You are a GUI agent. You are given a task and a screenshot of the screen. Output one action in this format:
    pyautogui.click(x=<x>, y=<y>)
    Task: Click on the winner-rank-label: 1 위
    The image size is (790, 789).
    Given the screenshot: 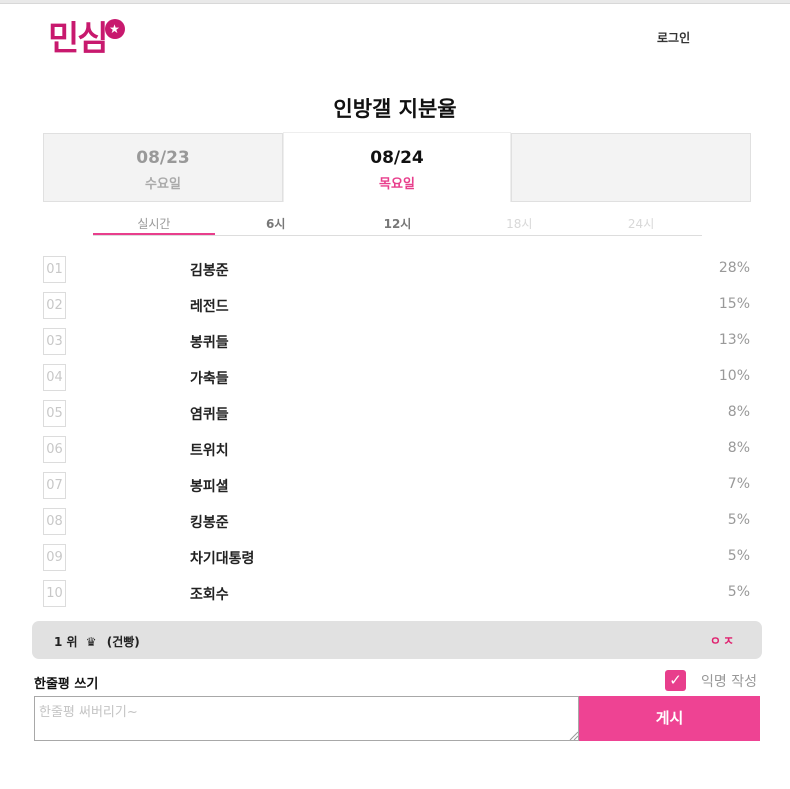 What is the action you would take?
    pyautogui.click(x=66, y=642)
    